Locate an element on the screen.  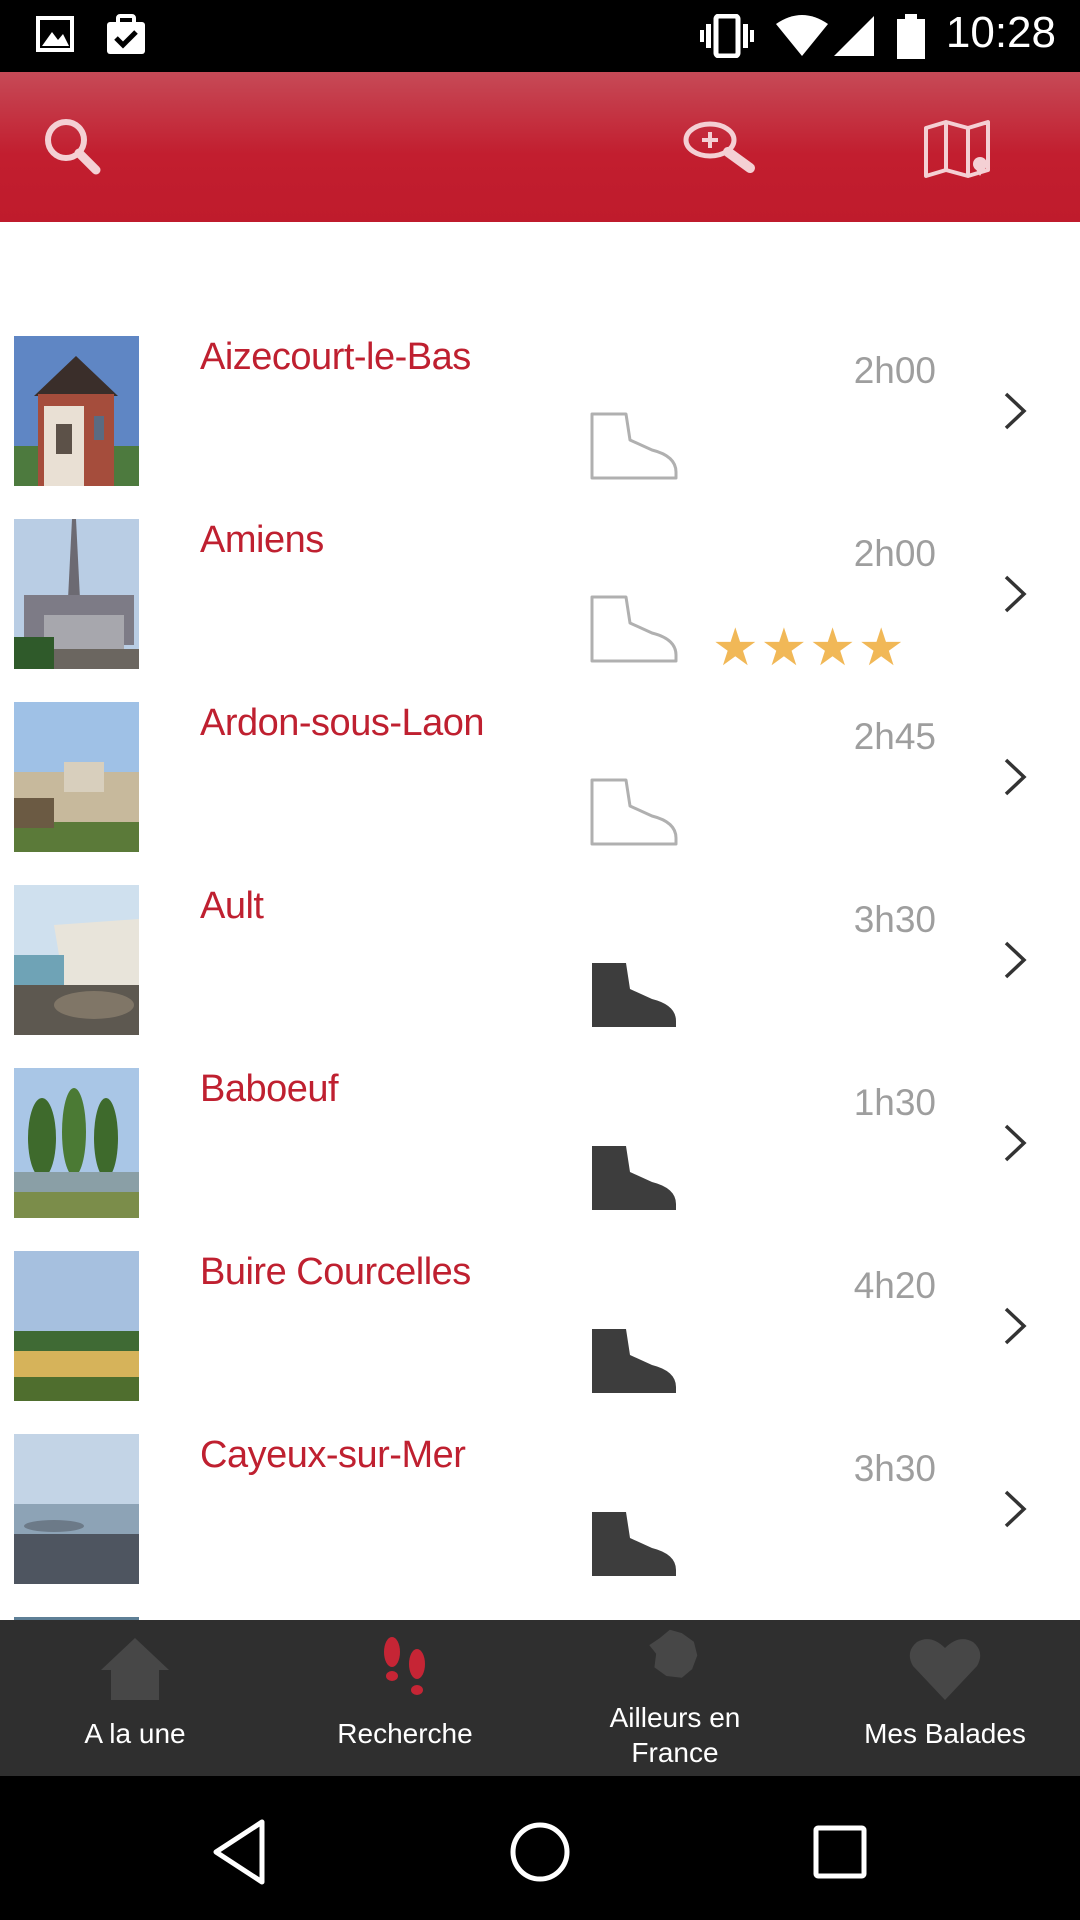
balade-duration: 2h45 is located at coordinates (894, 736).